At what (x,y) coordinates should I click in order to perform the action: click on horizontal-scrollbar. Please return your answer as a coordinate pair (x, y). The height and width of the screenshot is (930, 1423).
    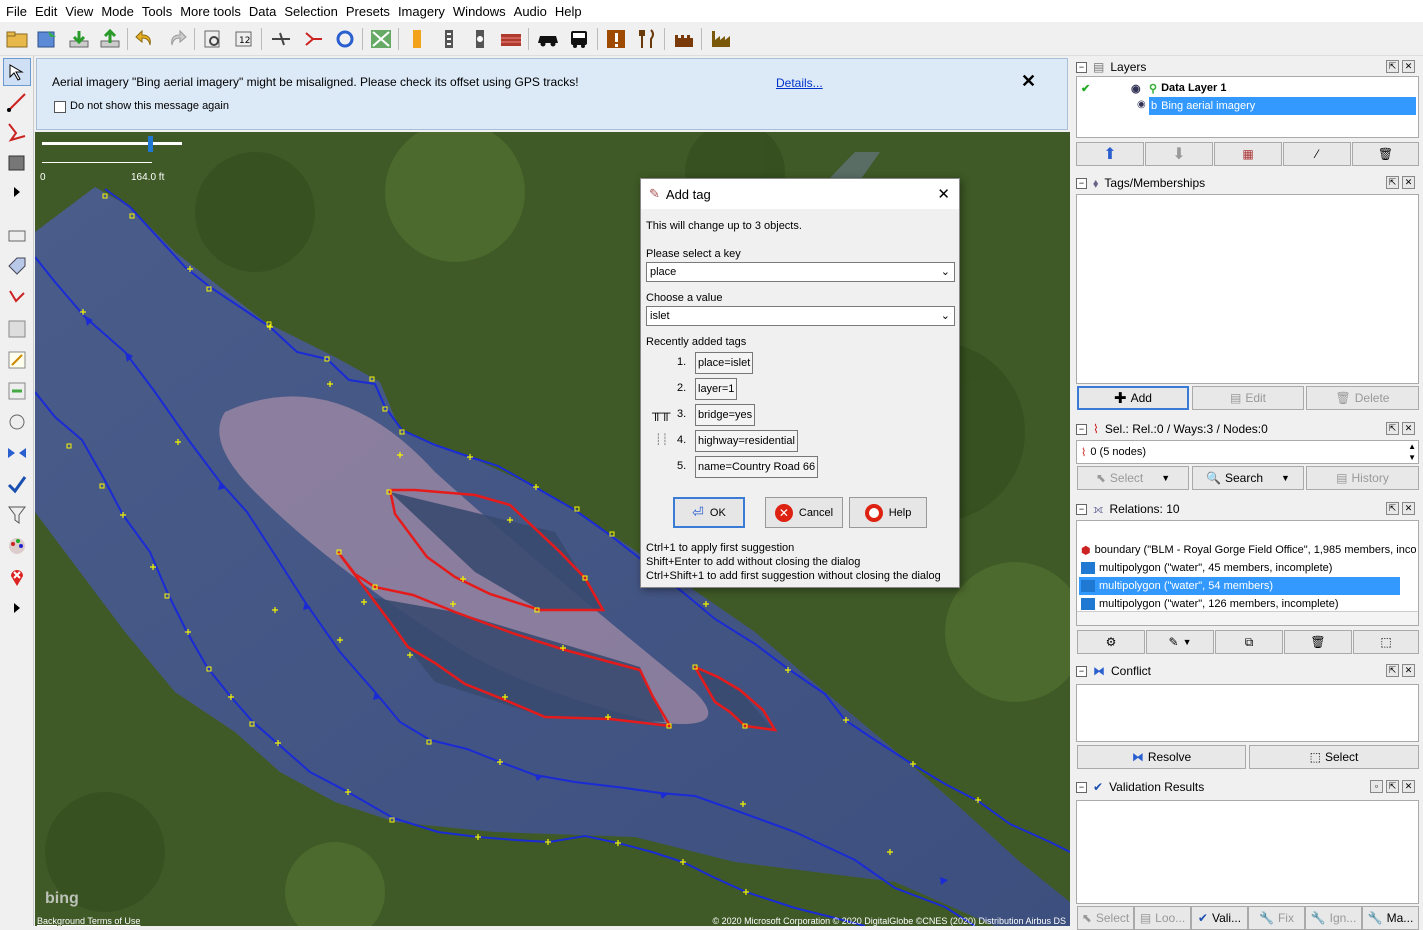
    Looking at the image, I should click on (1247, 618).